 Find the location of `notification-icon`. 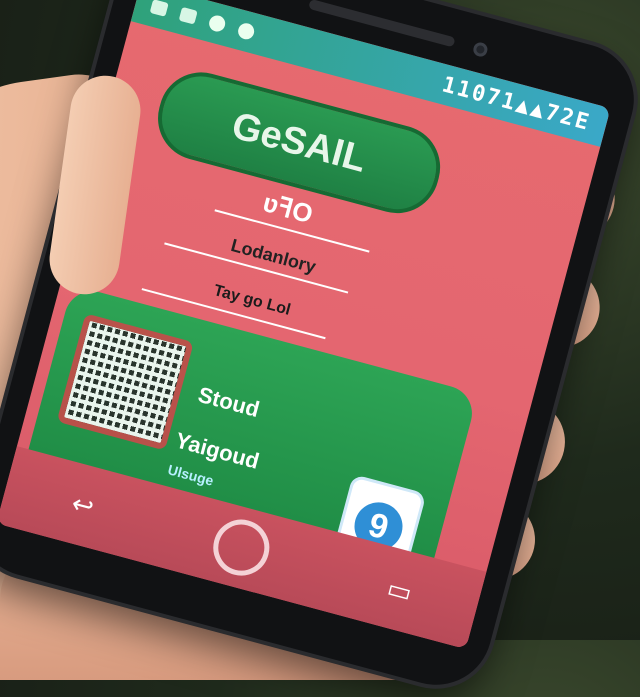

notification-icon is located at coordinates (159, 8).